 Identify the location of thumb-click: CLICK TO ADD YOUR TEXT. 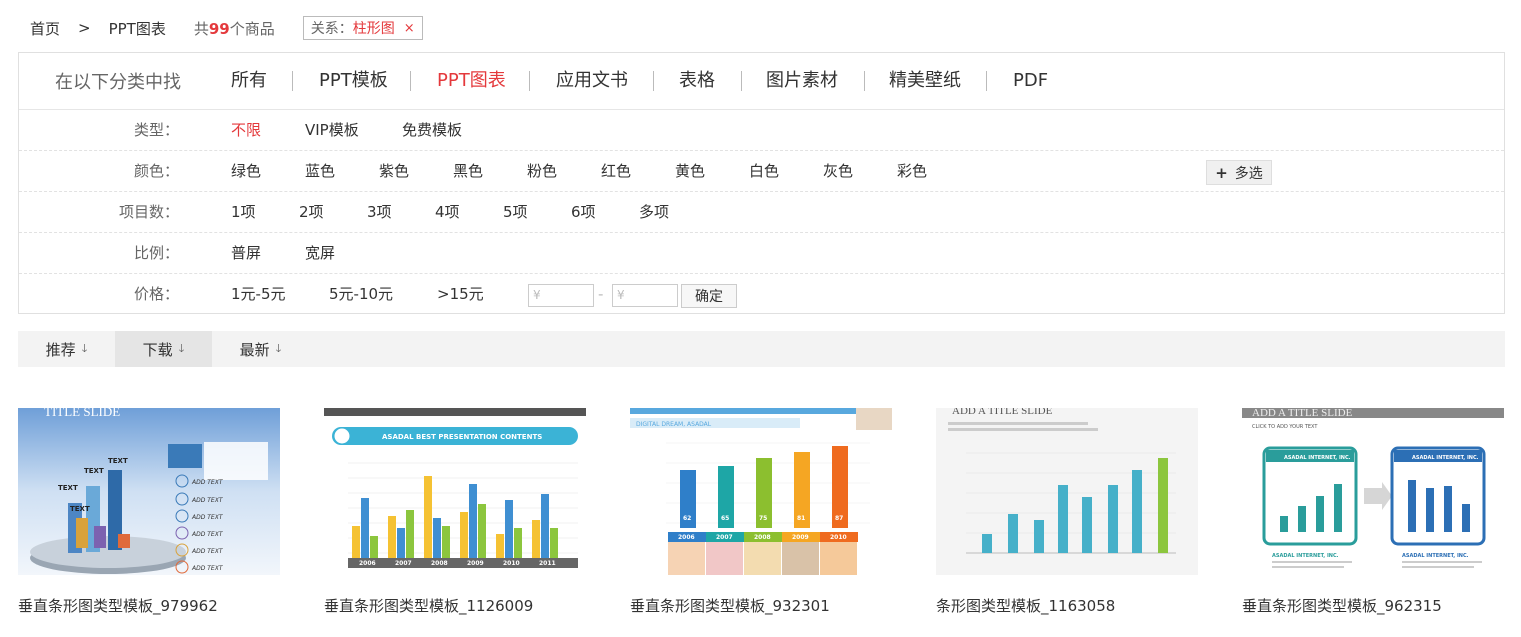
(1285, 427).